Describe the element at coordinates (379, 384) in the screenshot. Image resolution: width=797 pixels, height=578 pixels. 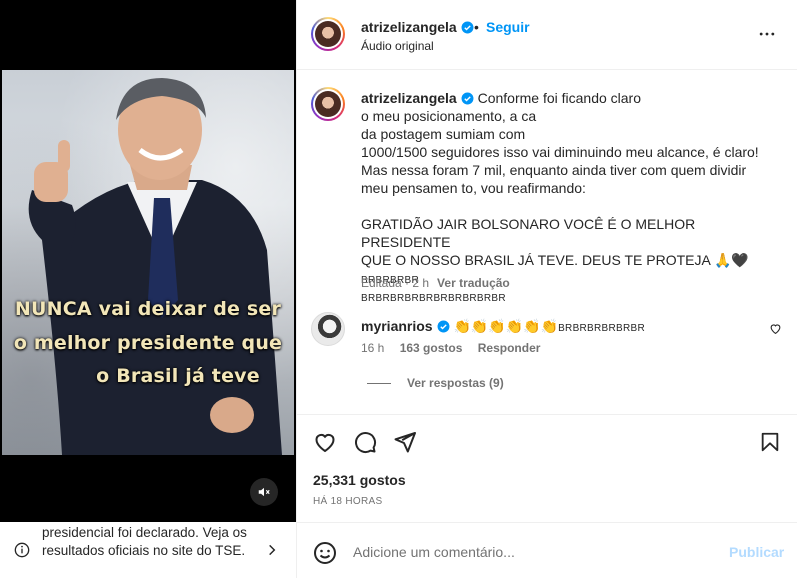
I see `replies-divider` at that location.